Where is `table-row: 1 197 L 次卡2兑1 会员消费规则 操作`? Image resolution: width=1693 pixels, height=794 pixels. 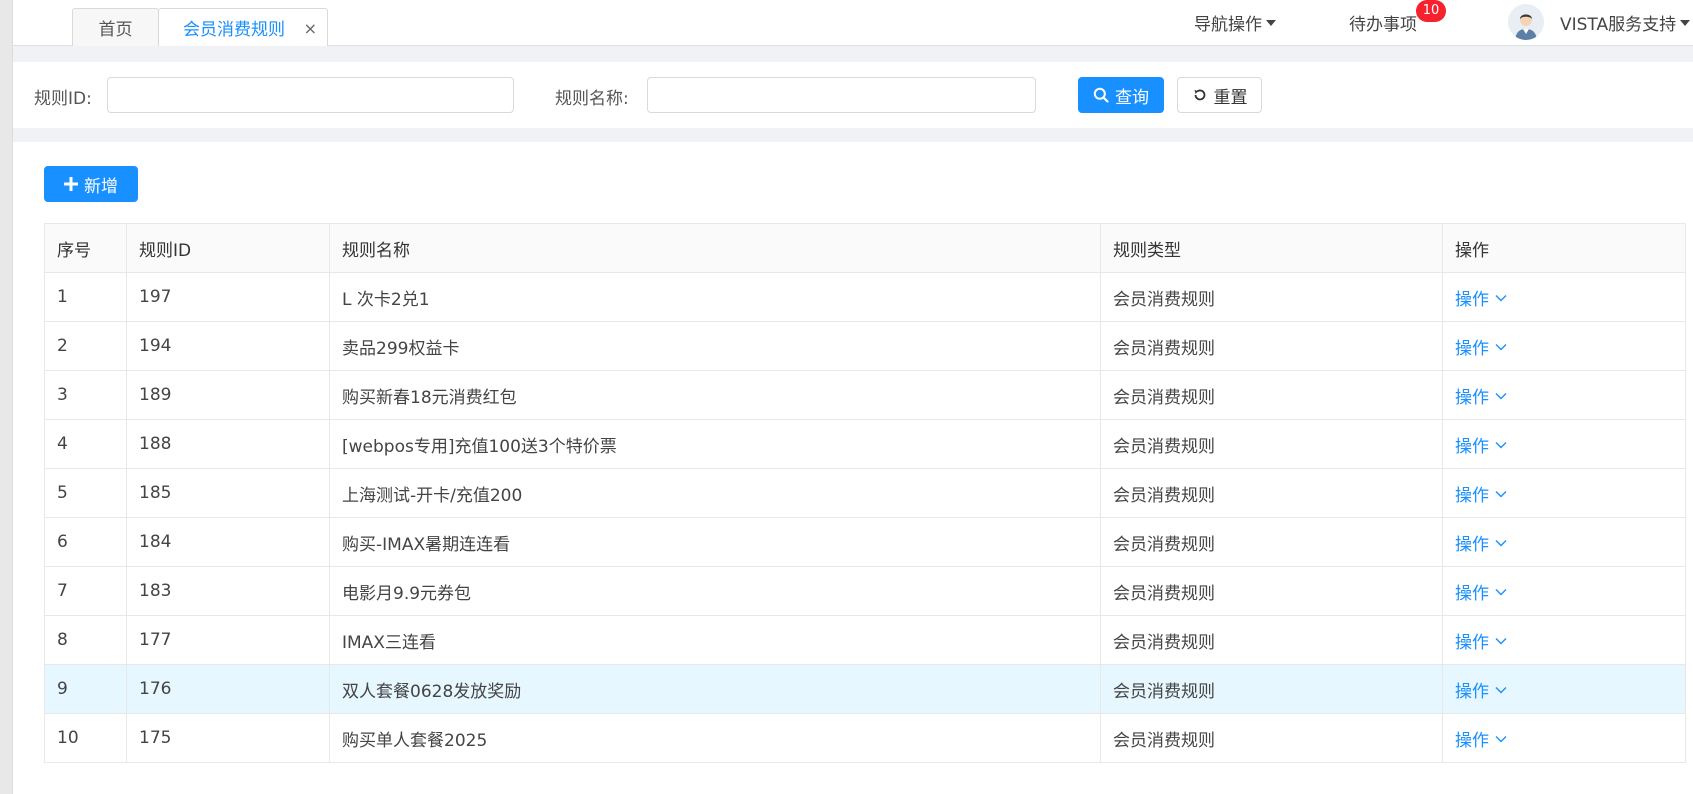 table-row: 1 197 L 次卡2兑1 会员消费规则 操作 is located at coordinates (865, 297).